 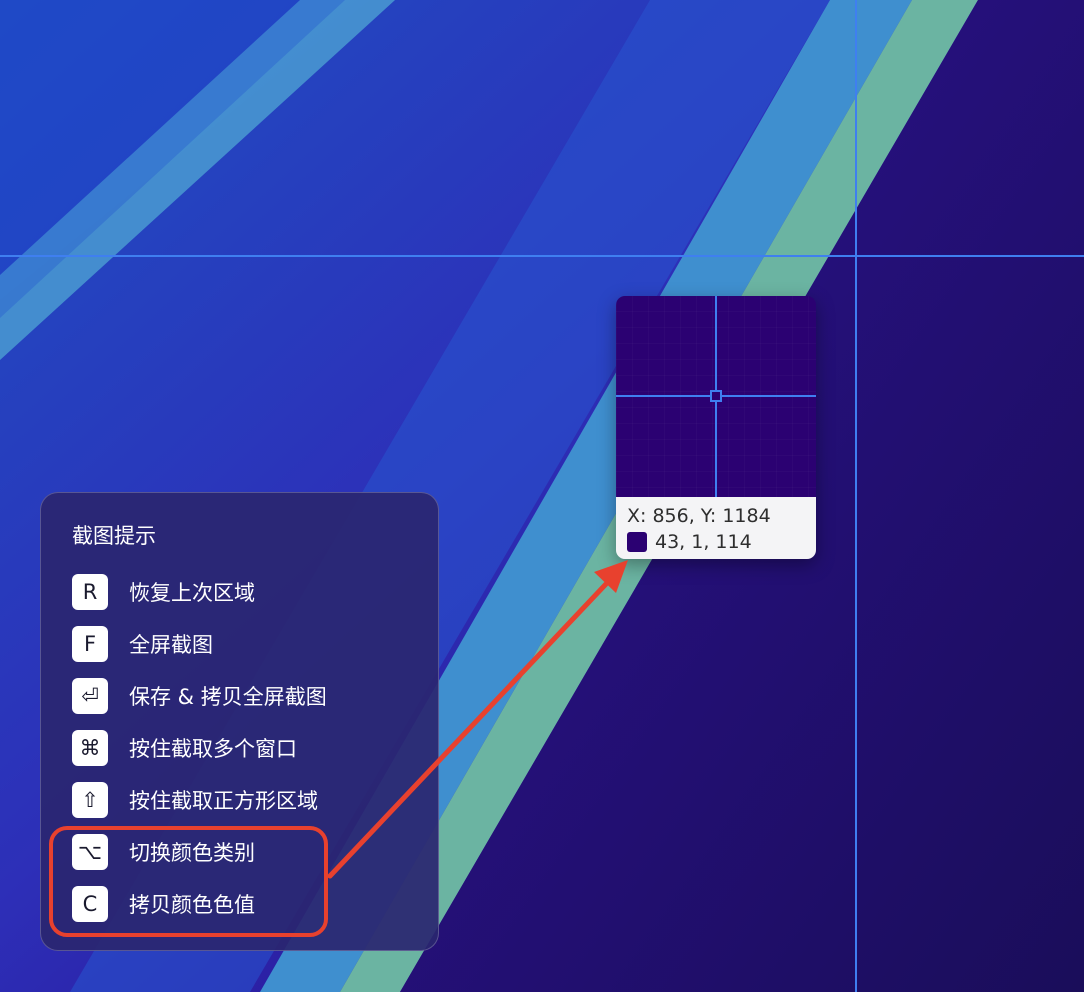 What do you see at coordinates (188, 881) in the screenshot?
I see `annotation-highlight-box` at bounding box center [188, 881].